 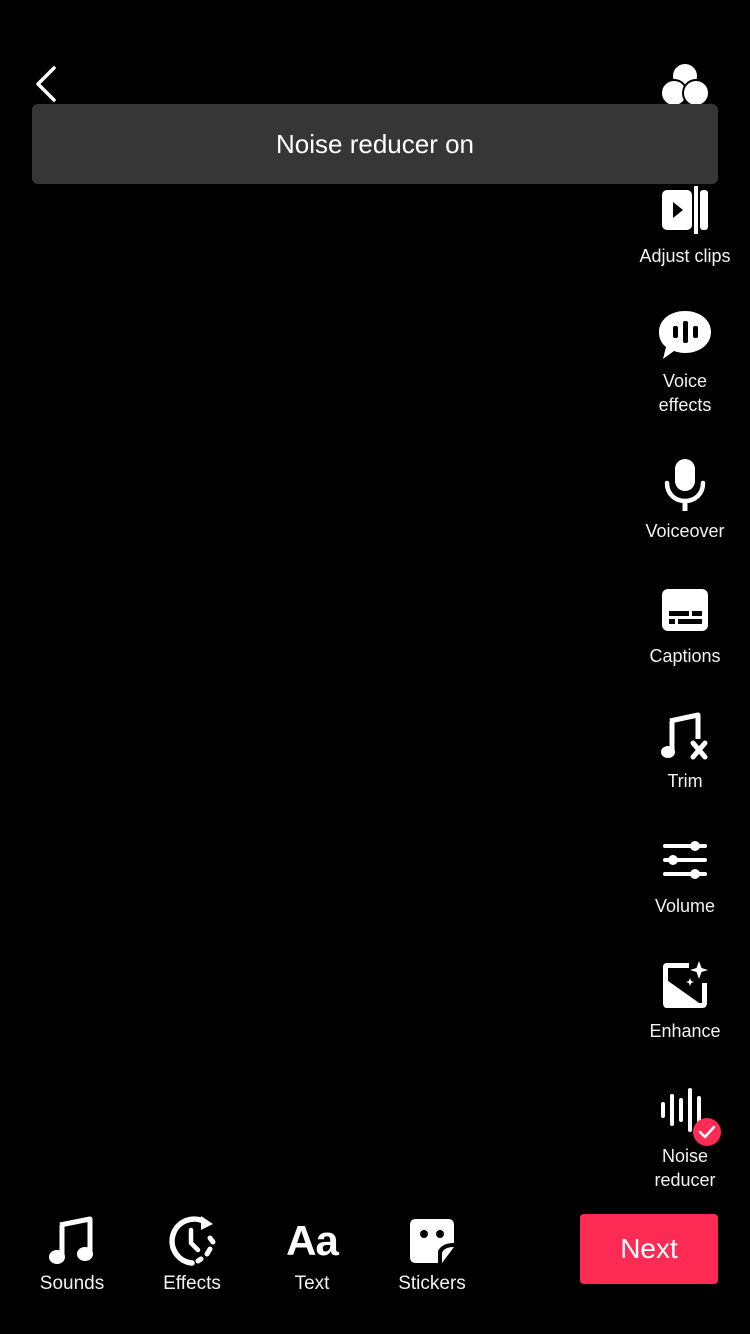 I want to click on tool-voiceover: Voiceover, so click(x=685, y=499).